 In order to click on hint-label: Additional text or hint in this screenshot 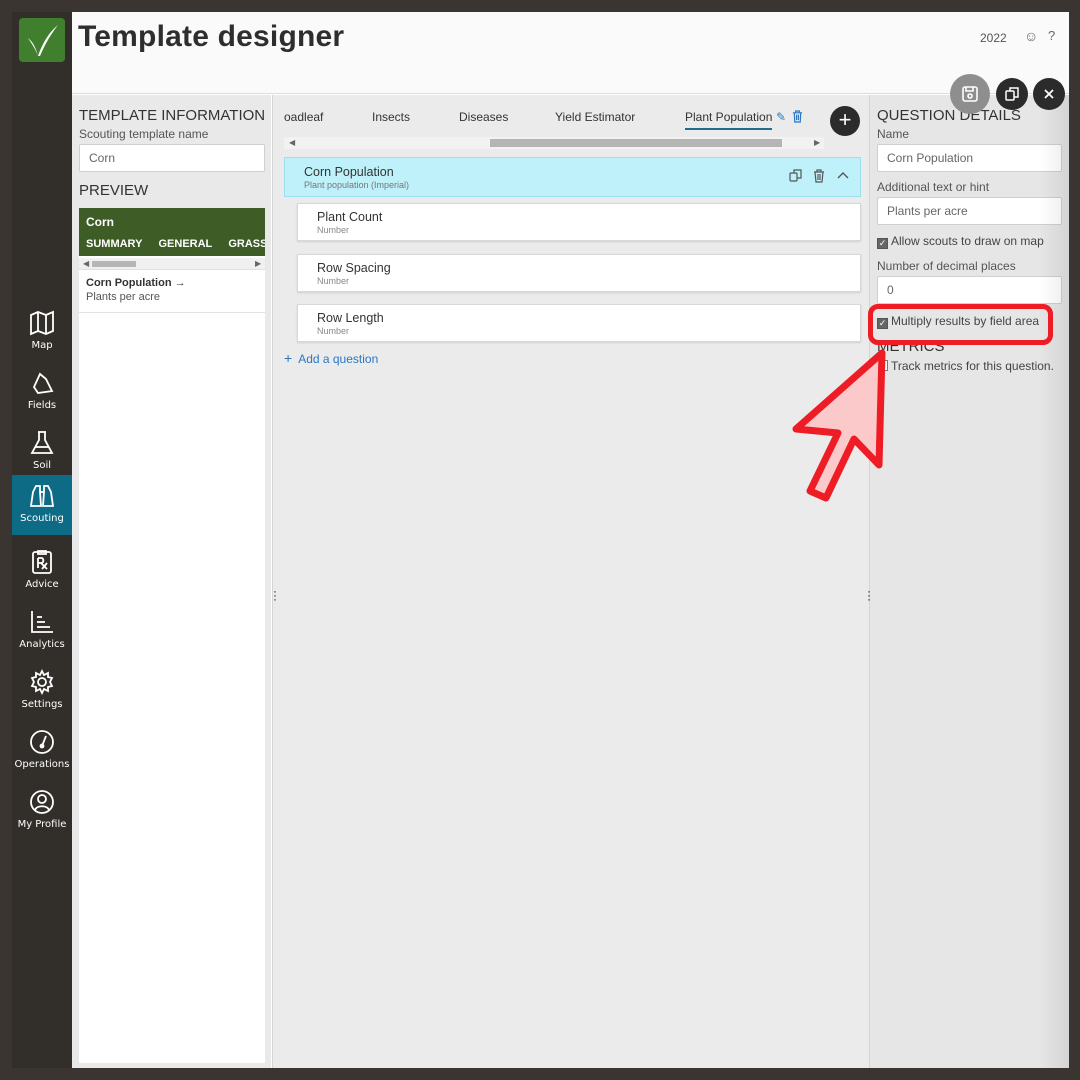, I will do `click(933, 187)`.